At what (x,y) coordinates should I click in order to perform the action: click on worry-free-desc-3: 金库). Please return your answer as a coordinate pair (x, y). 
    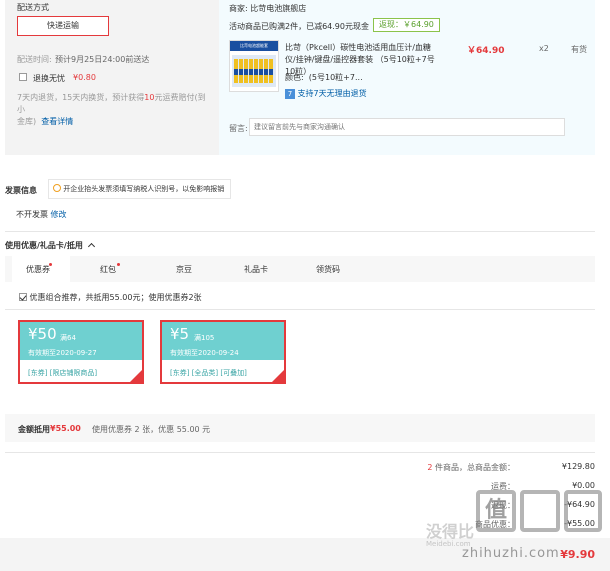
    Looking at the image, I should click on (27, 121).